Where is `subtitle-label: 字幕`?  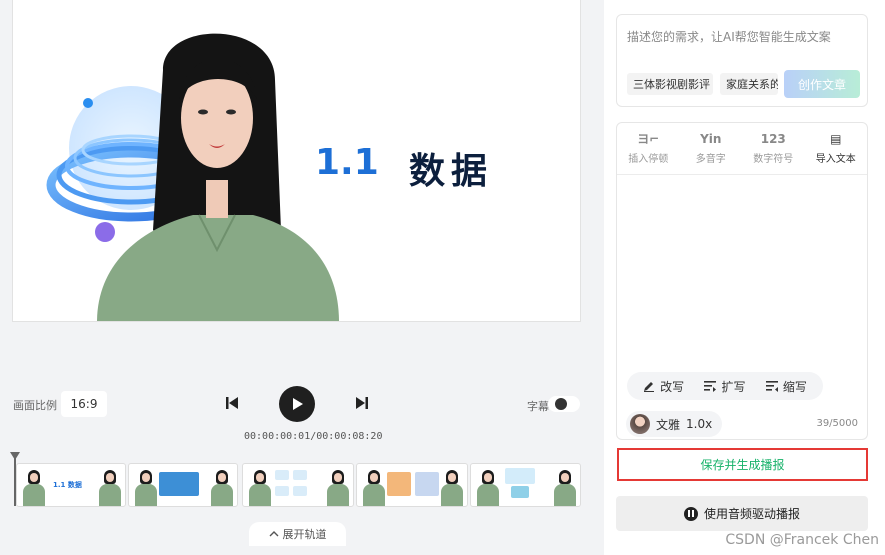
subtitle-label: 字幕 is located at coordinates (538, 406).